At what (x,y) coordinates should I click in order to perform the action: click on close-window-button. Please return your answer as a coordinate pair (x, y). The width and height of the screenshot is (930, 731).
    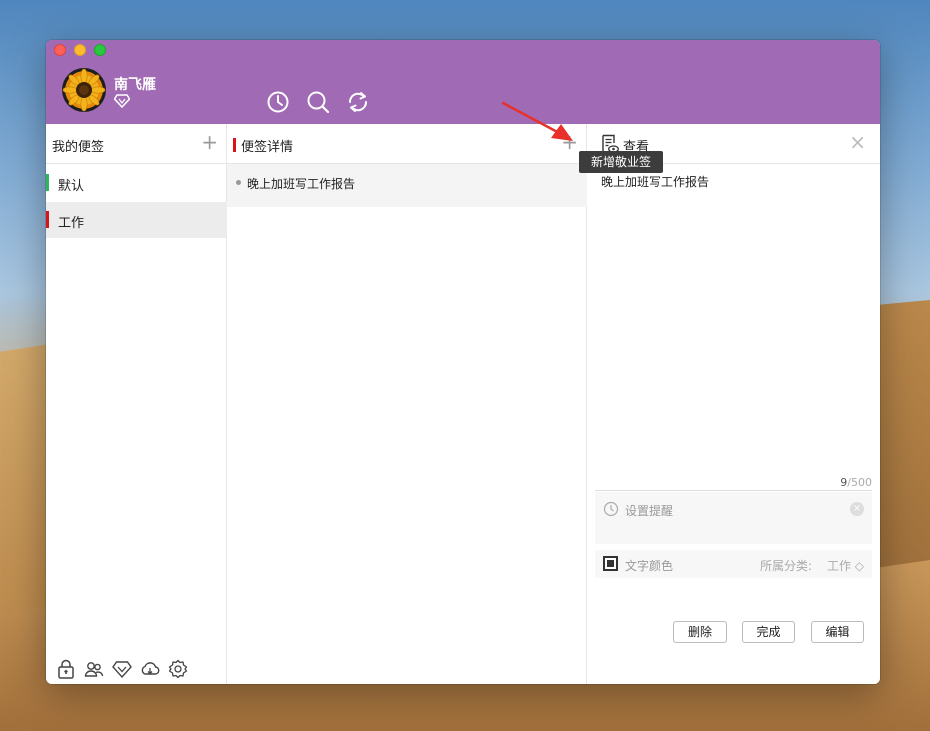
    Looking at the image, I should click on (60, 50).